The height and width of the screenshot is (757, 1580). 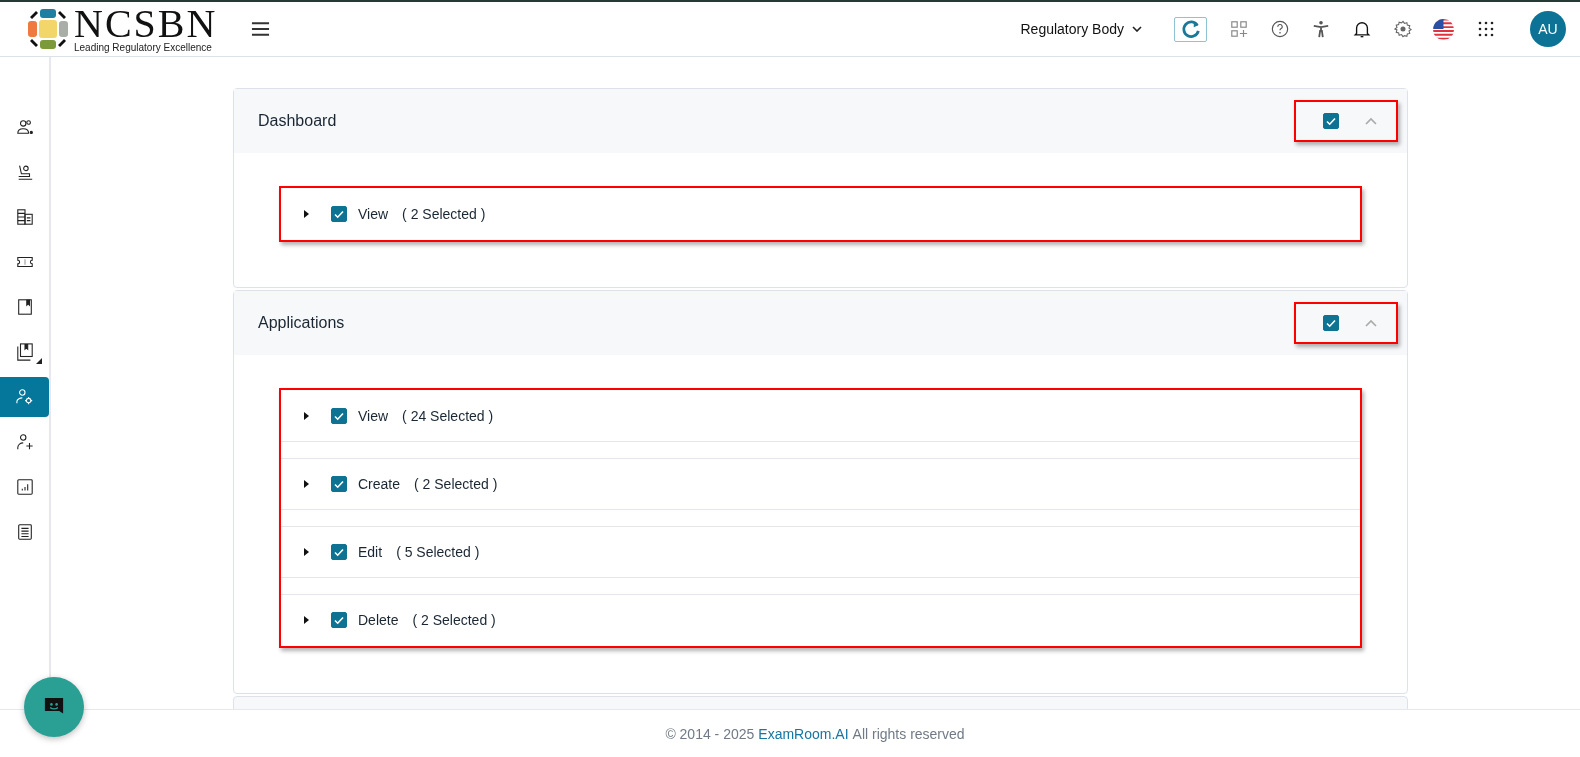 I want to click on user-avatar: AU, so click(x=1548, y=29).